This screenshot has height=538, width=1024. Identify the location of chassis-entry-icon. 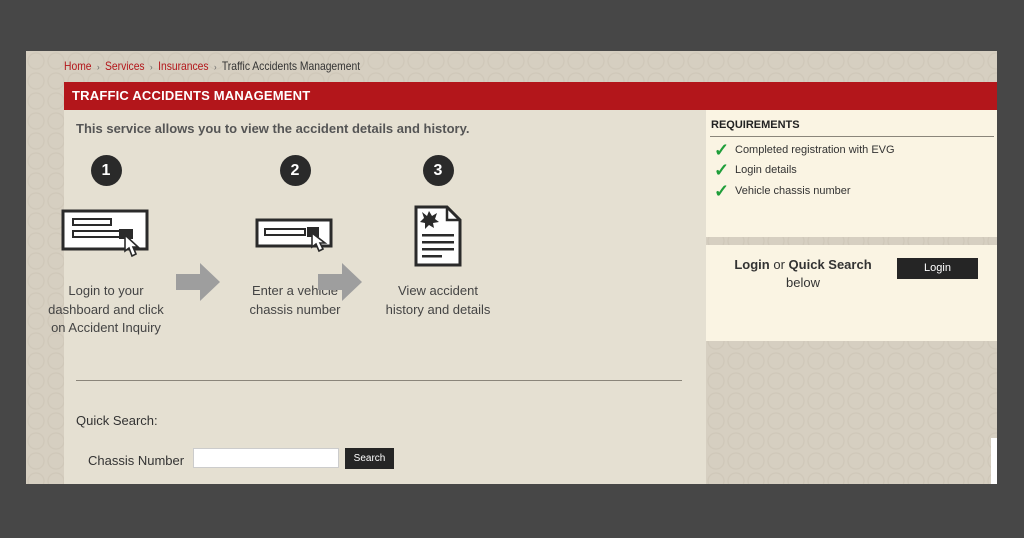
(295, 236).